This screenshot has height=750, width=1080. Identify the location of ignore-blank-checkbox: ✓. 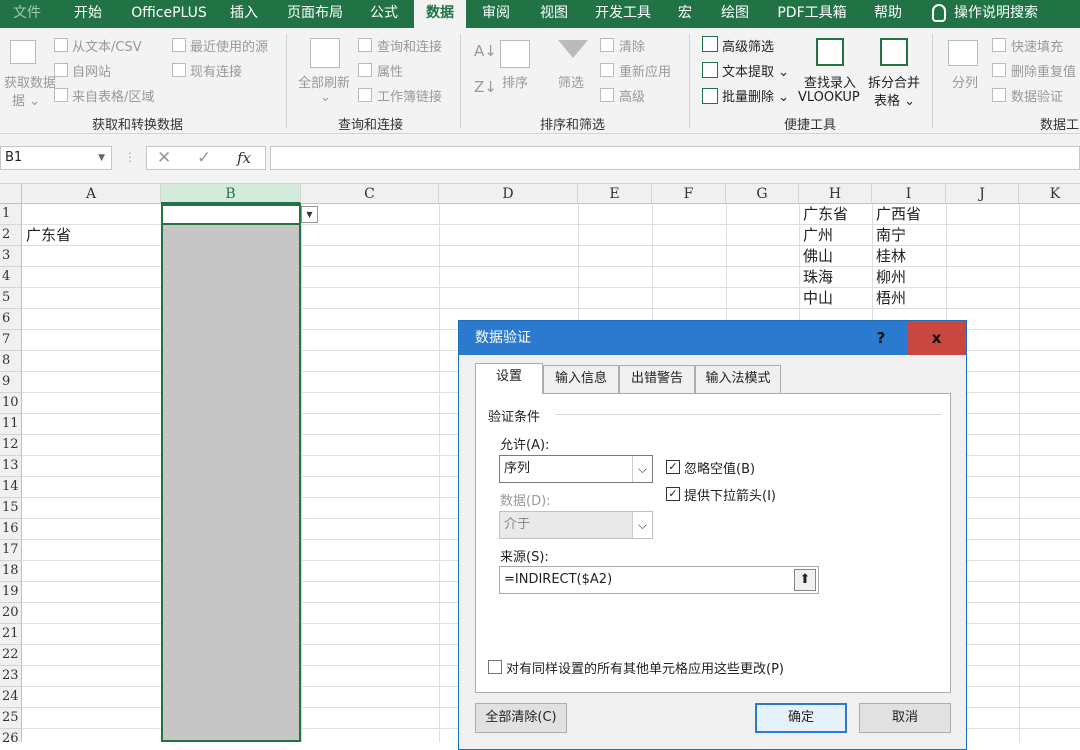
(673, 467).